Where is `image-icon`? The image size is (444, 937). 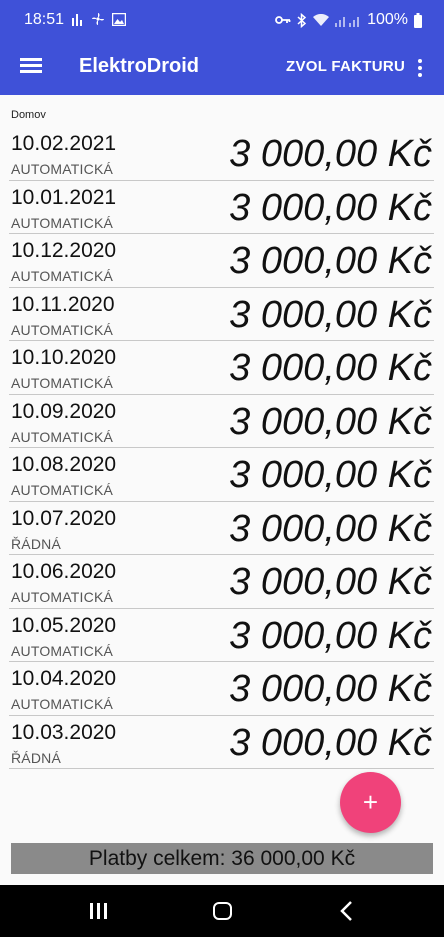
image-icon is located at coordinates (119, 19).